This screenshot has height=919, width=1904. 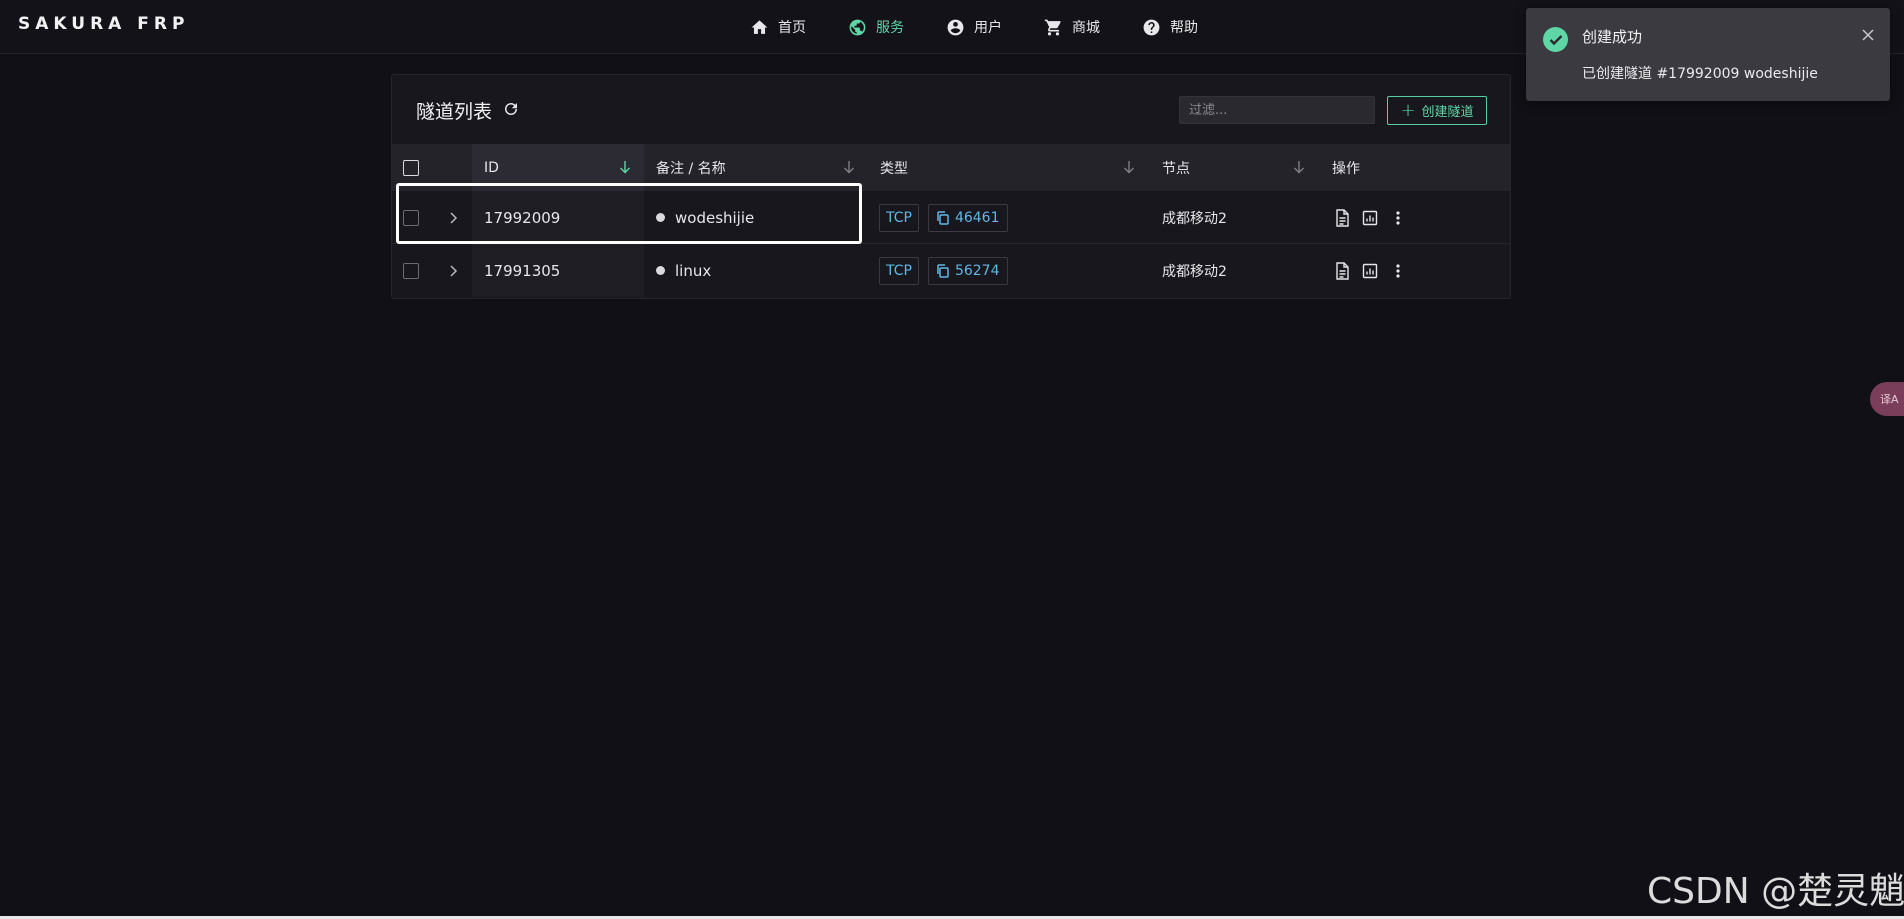 What do you see at coordinates (1410, 167) in the screenshot?
I see `column-header-actions: 操作` at bounding box center [1410, 167].